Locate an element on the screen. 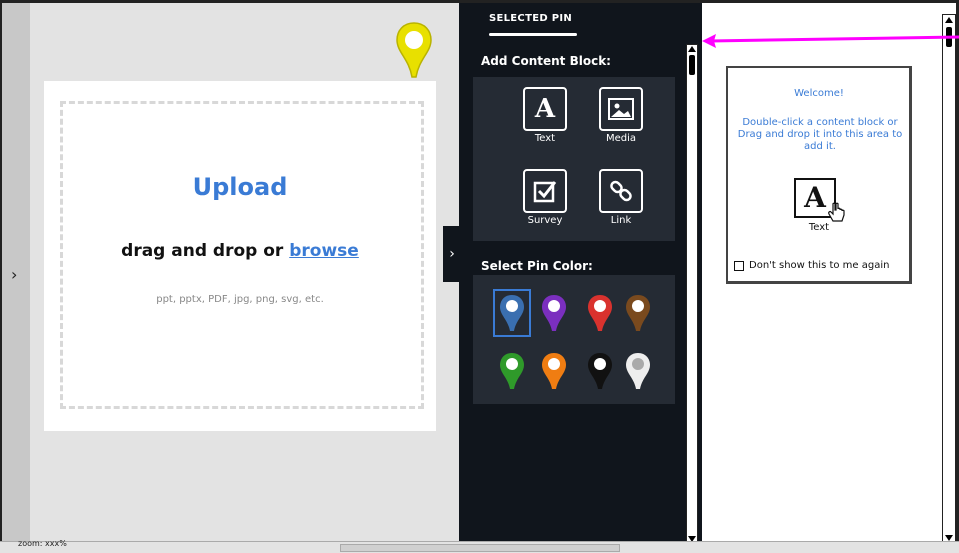  survey-block-button: Survey is located at coordinates (545, 197).